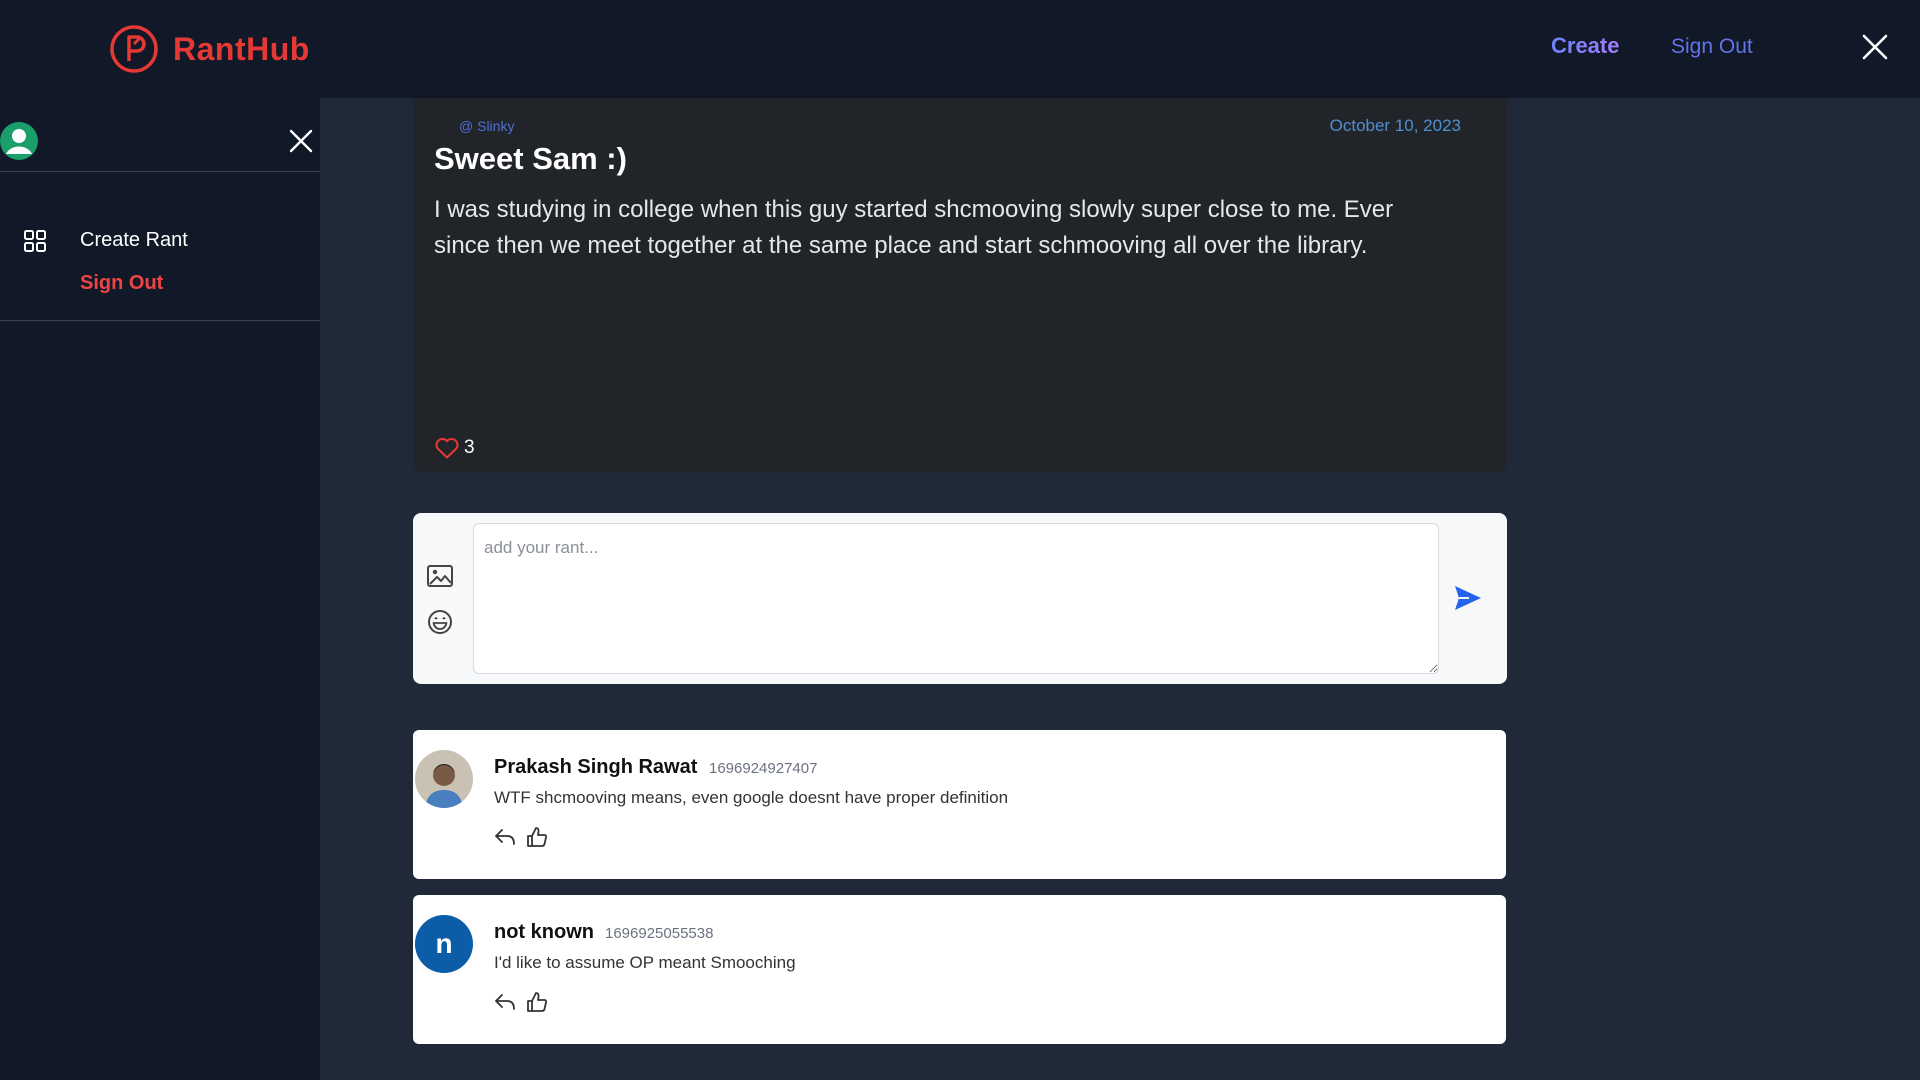 This screenshot has width=1920, height=1080. I want to click on sidebar-item-sign-out: Sign Out, so click(121, 283).